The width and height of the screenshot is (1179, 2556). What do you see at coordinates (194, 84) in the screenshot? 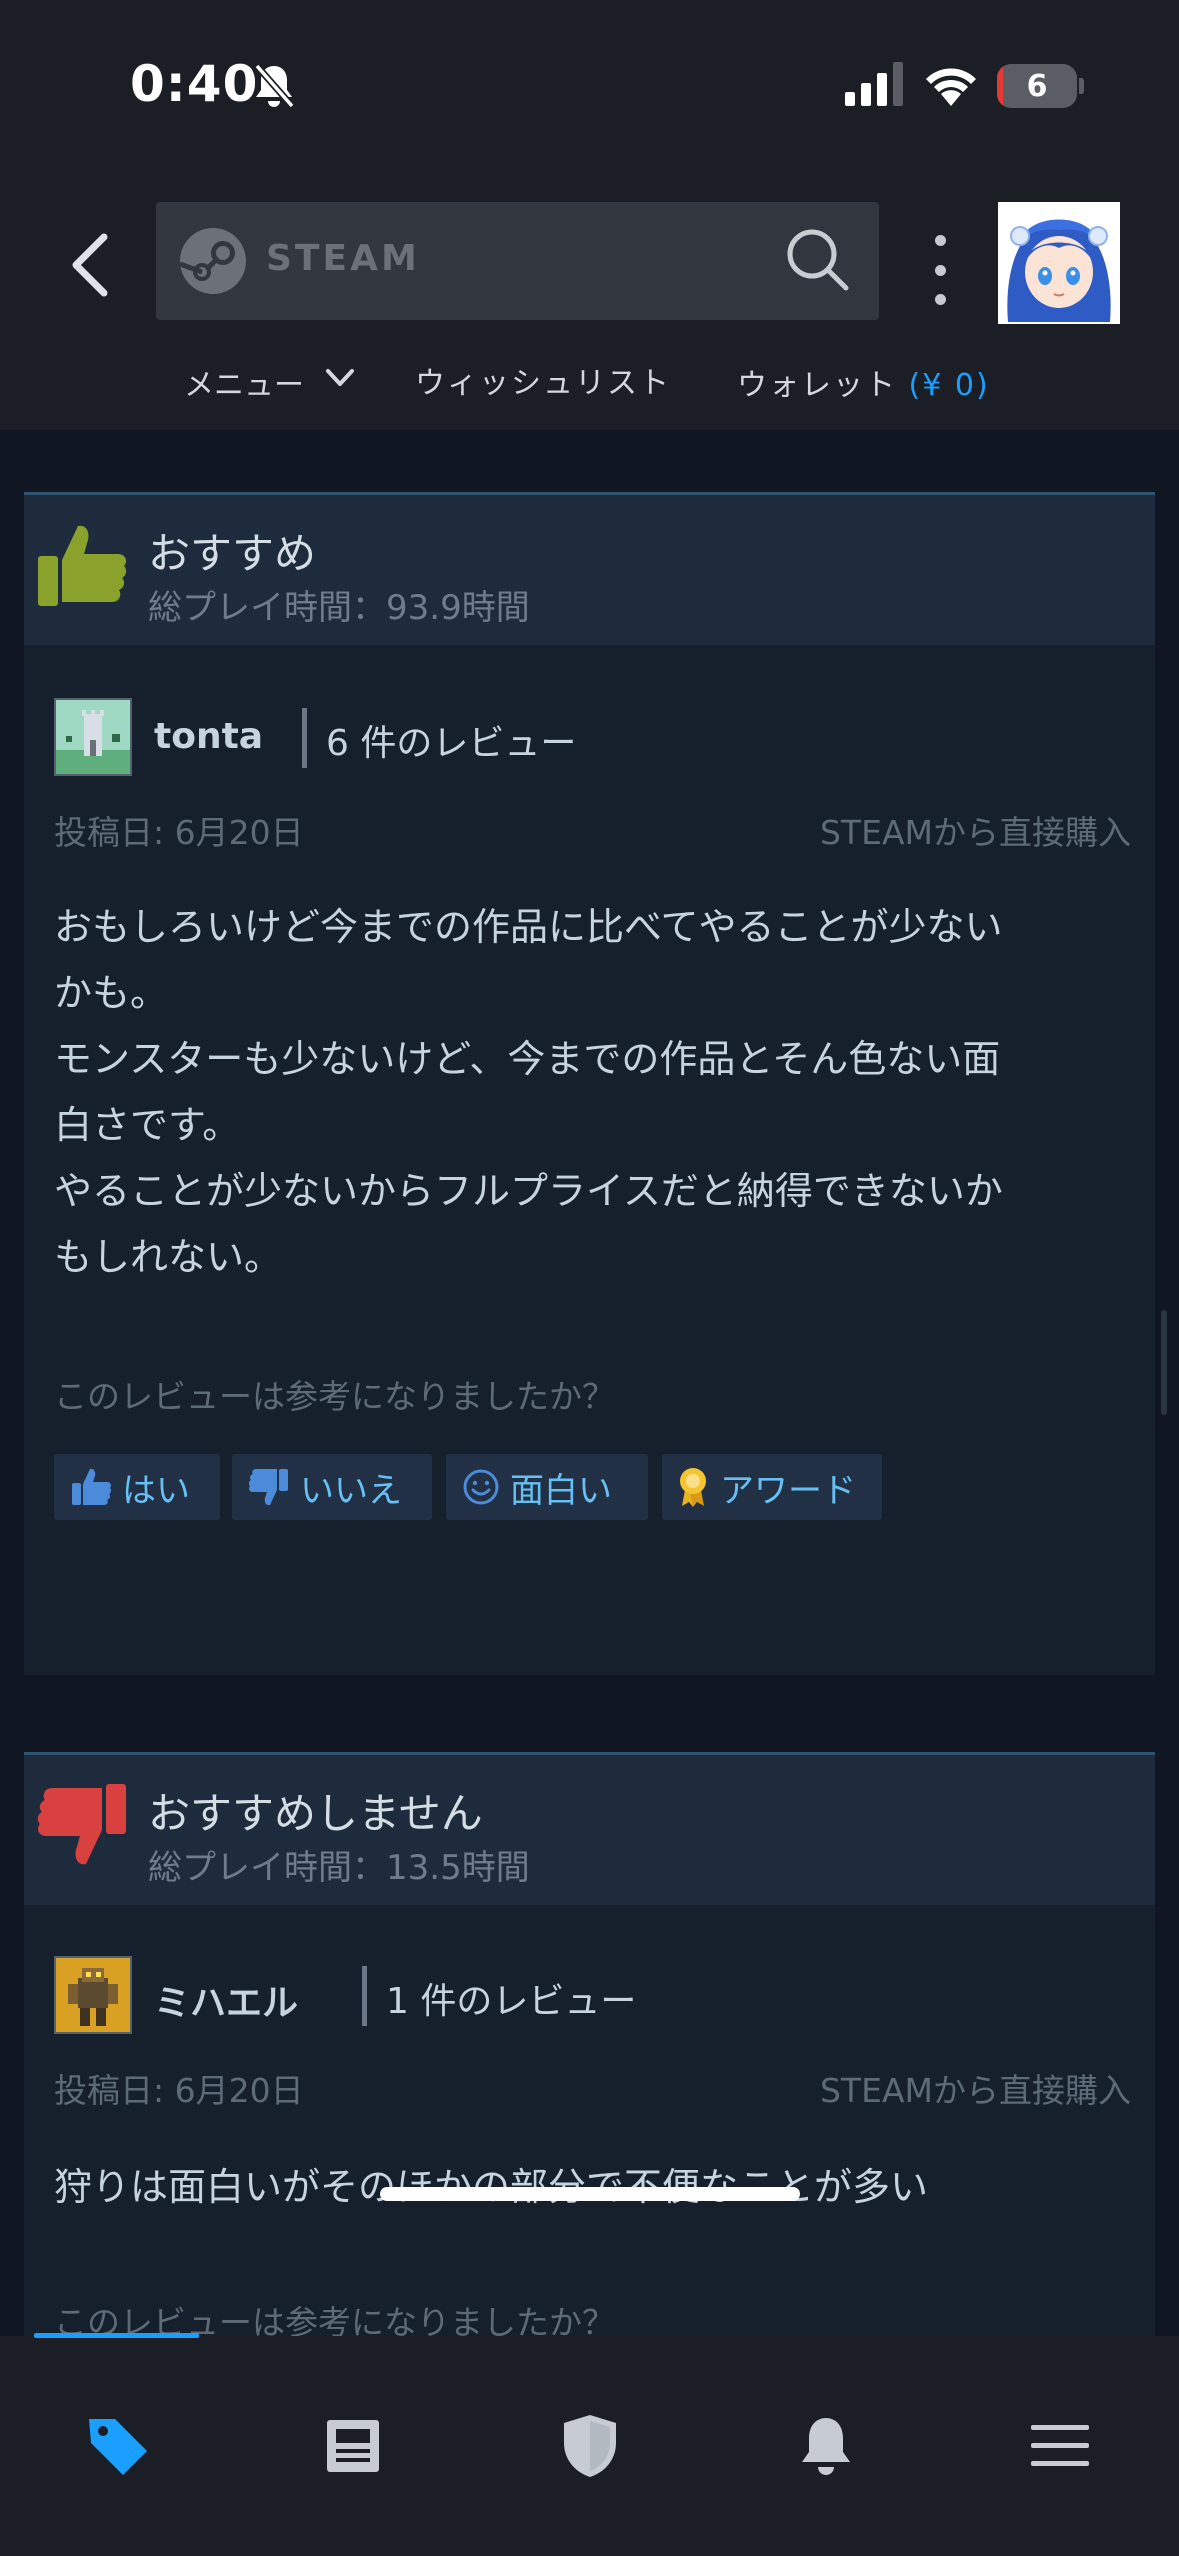
I see `status-time: 0:40` at bounding box center [194, 84].